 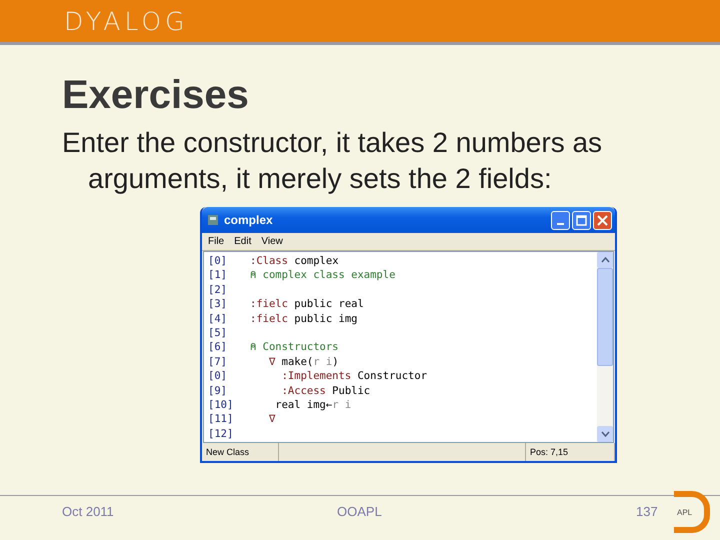 I want to click on menu-item: View, so click(x=272, y=241).